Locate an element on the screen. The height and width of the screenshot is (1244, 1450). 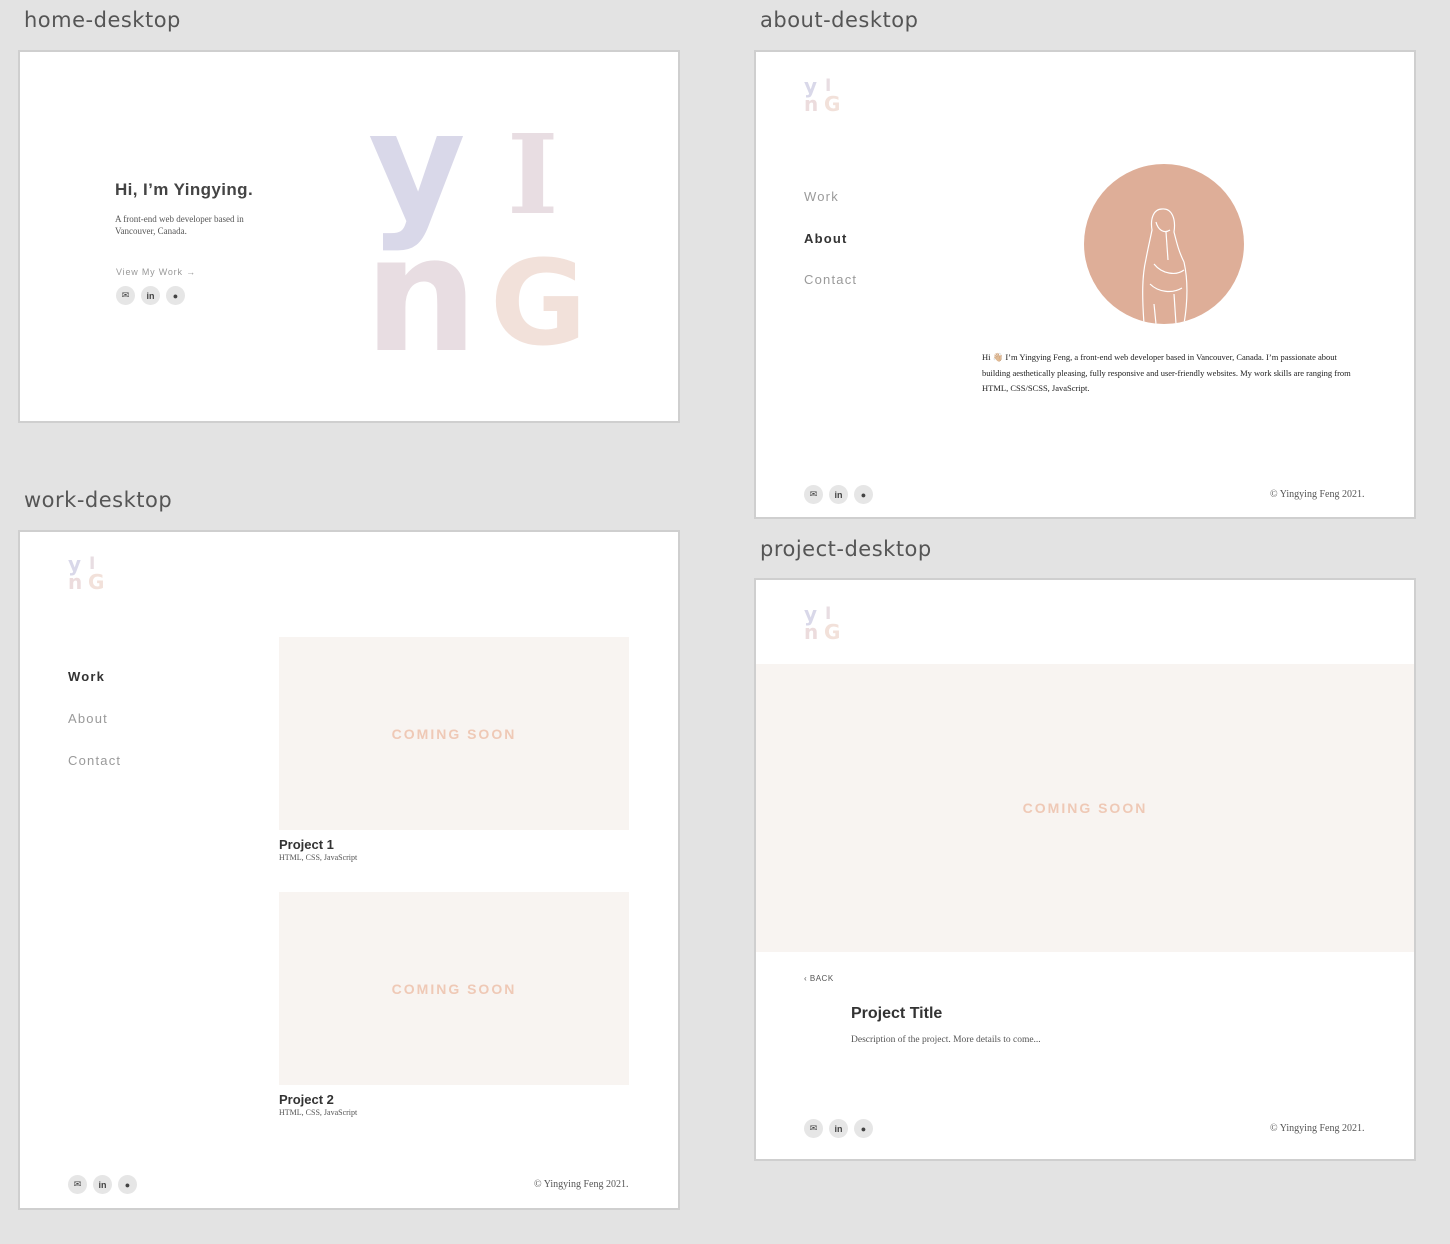
about-social-links: ✉ in ● is located at coordinates (838, 494).